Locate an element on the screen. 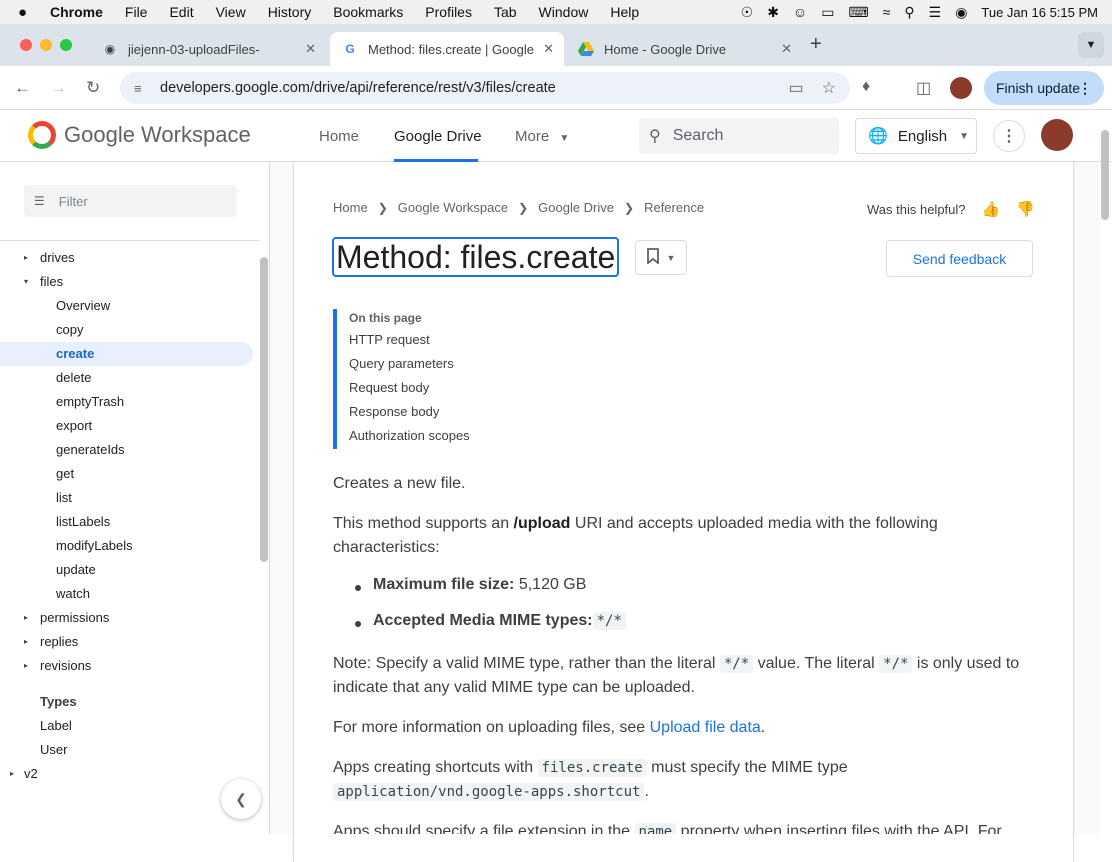 This screenshot has height=862, width=1112. control-center-icon: ☰ is located at coordinates (935, 12).